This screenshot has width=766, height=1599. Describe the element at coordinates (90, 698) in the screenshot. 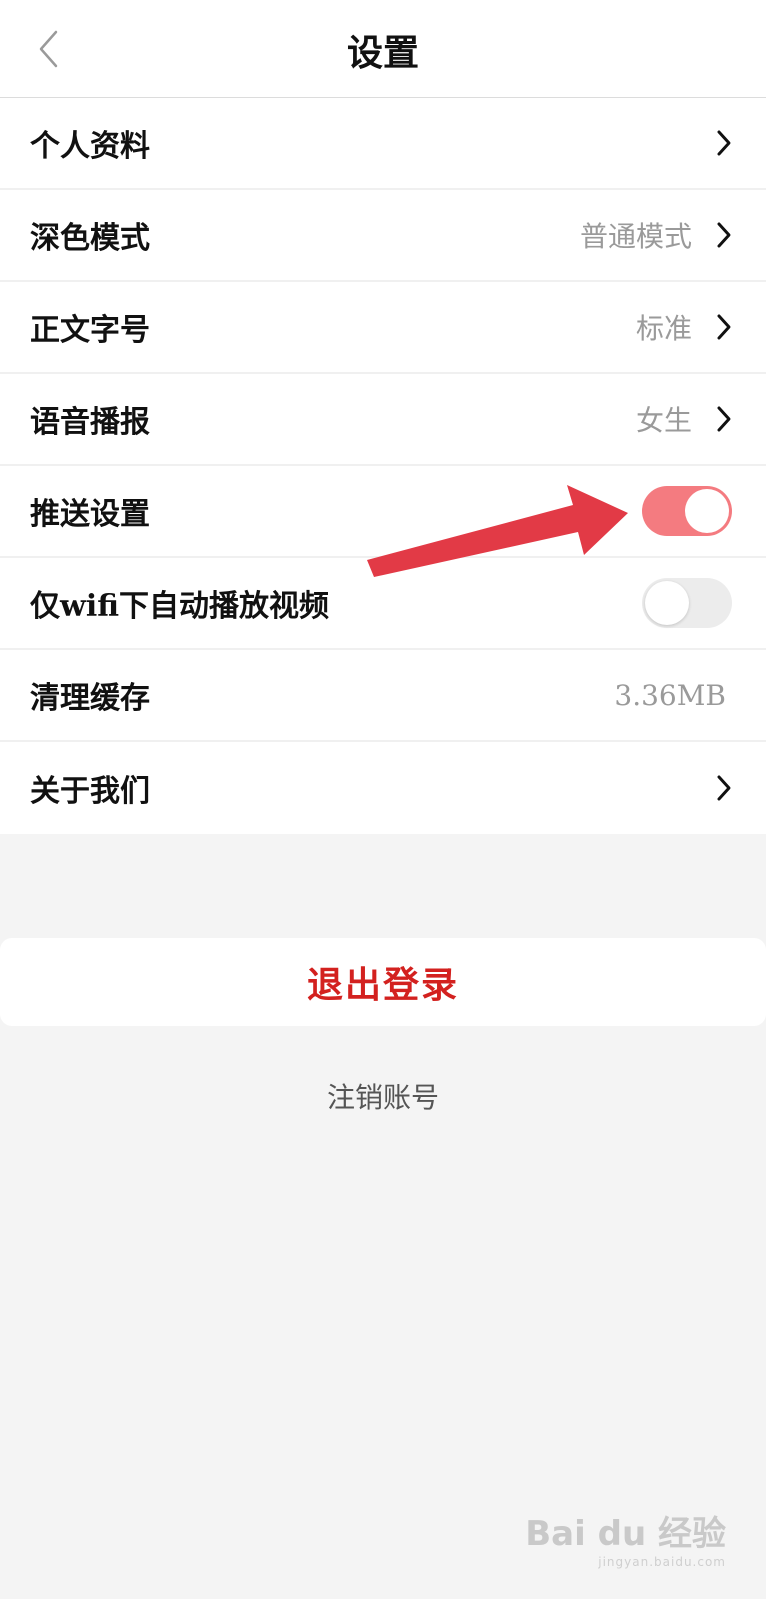

I see `settings-item-label: 清理缓存` at that location.